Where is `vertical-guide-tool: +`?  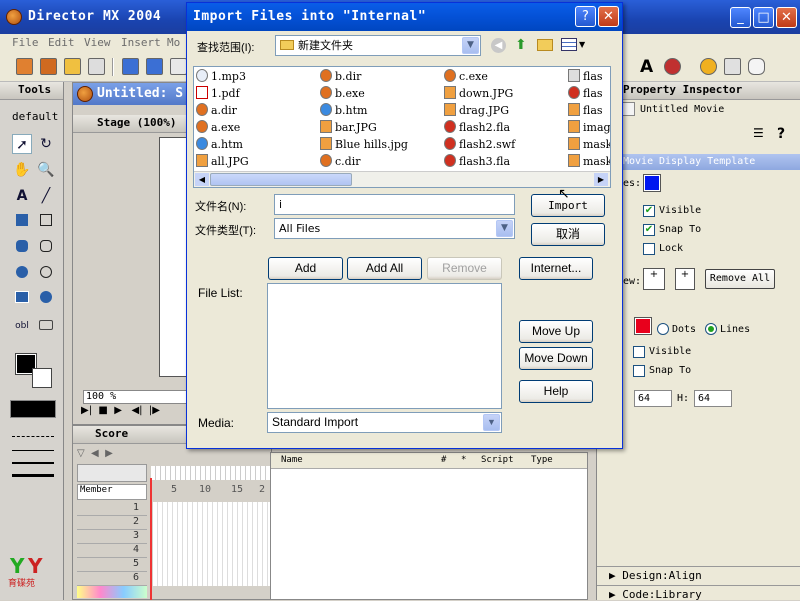 vertical-guide-tool: + is located at coordinates (685, 279).